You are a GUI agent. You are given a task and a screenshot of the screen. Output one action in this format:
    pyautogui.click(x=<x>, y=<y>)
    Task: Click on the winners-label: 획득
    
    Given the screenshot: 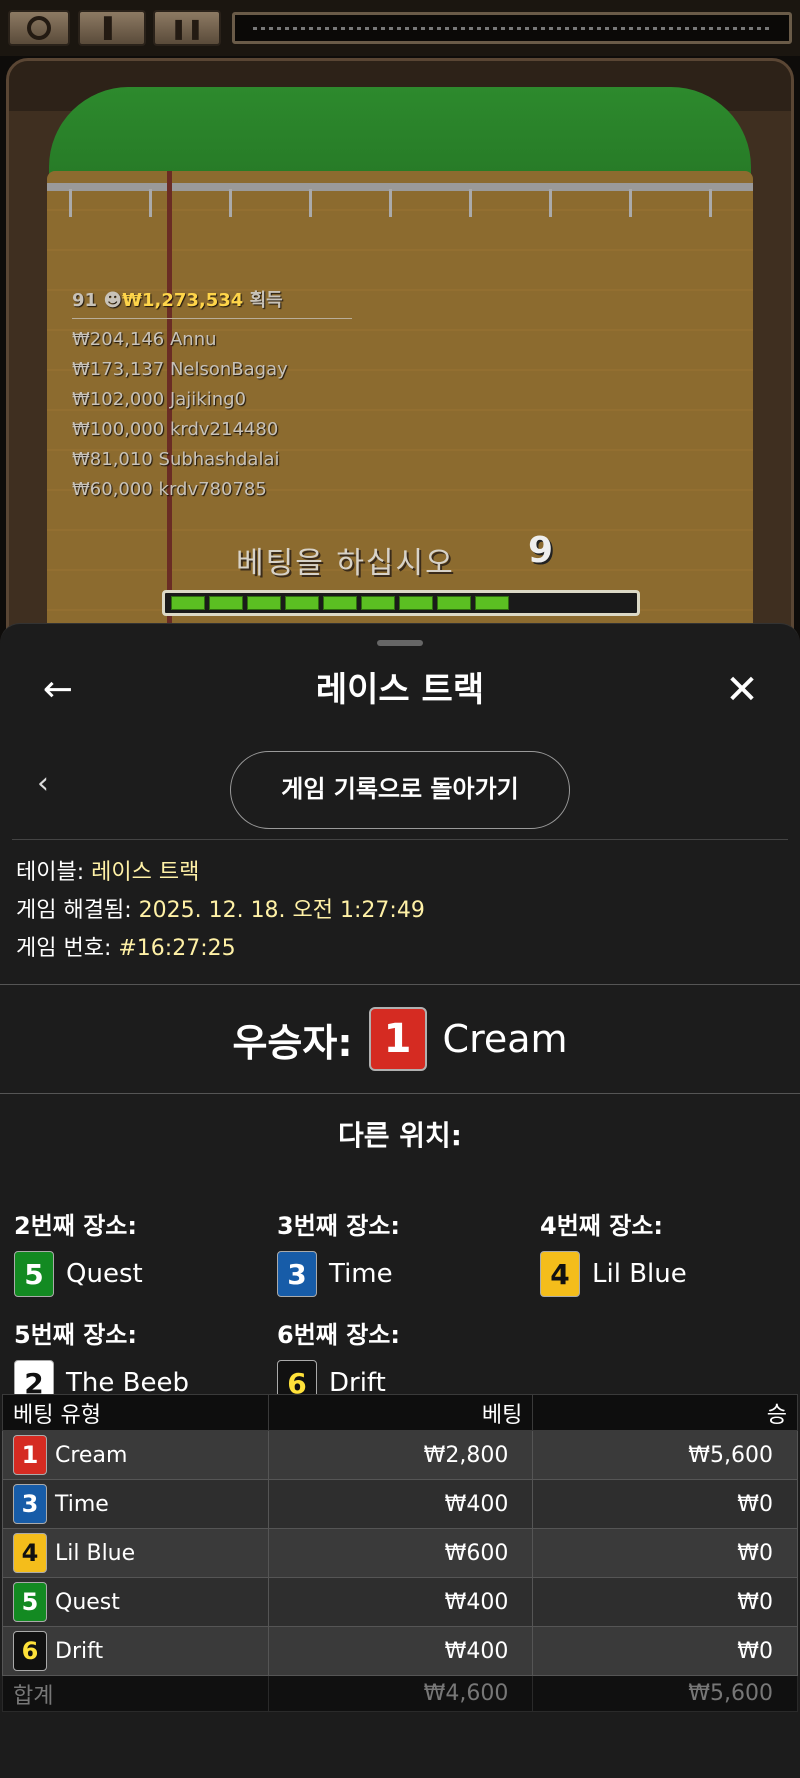 What is the action you would take?
    pyautogui.click(x=266, y=300)
    